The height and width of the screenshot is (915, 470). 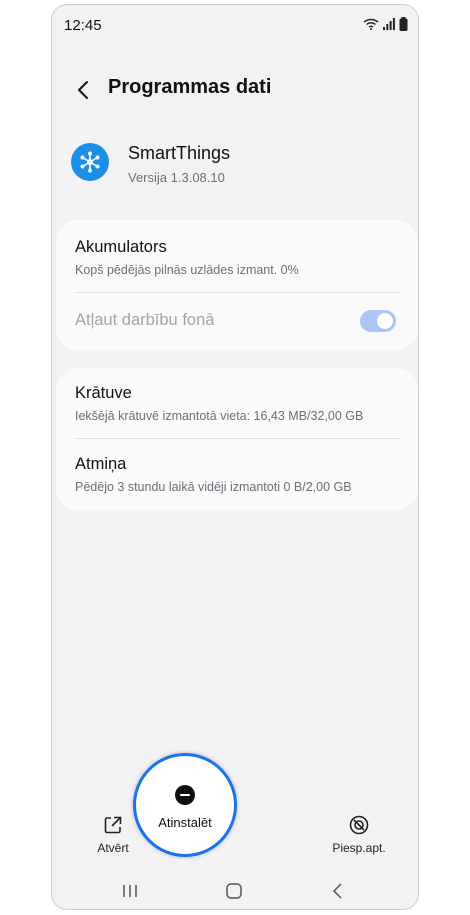 I want to click on background-activity-toggle, so click(x=378, y=321).